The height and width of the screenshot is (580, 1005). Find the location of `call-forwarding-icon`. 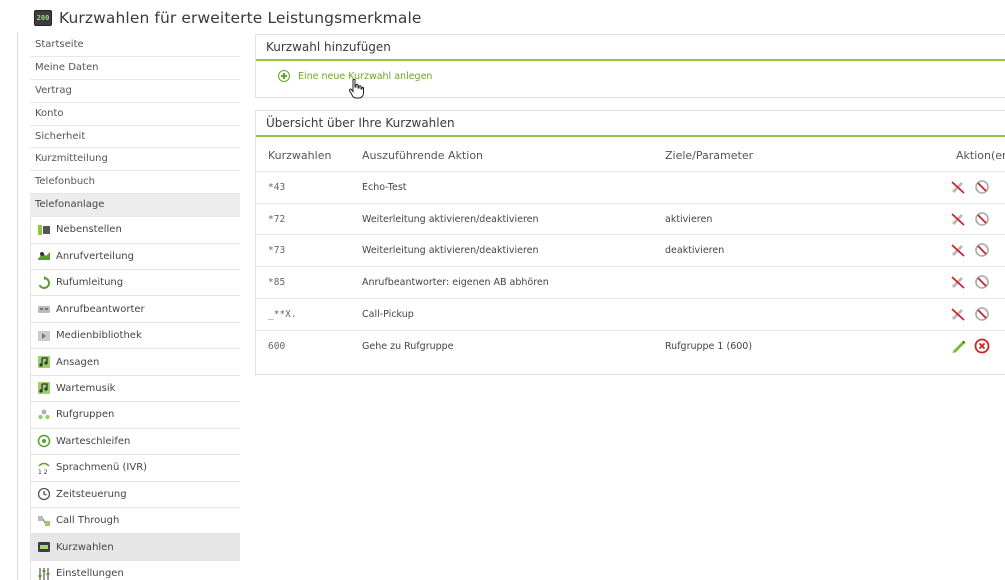

call-forwarding-icon is located at coordinates (44, 282).